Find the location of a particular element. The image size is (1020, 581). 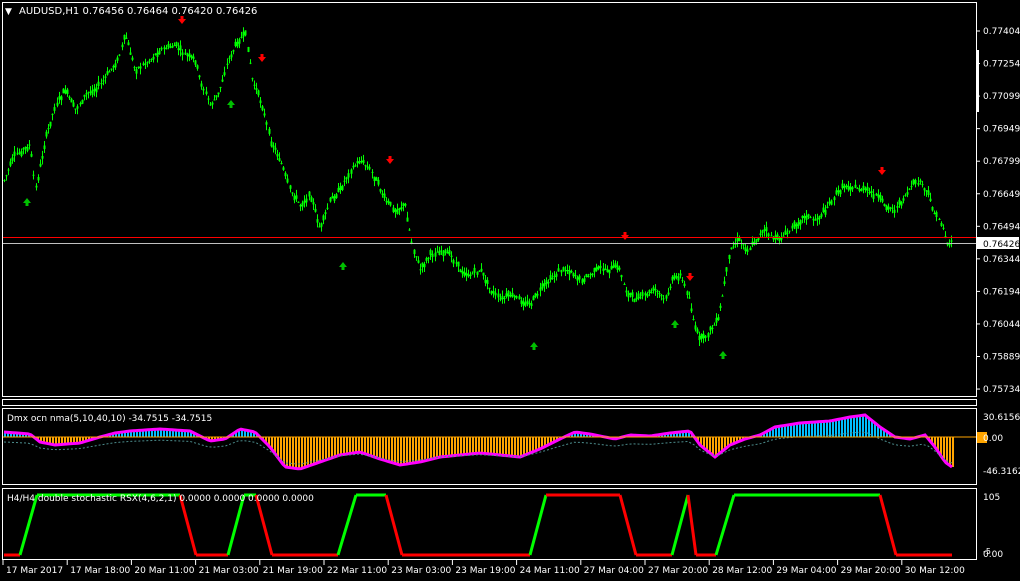

time-label: 23 Mar 03:00 is located at coordinates (421, 571).